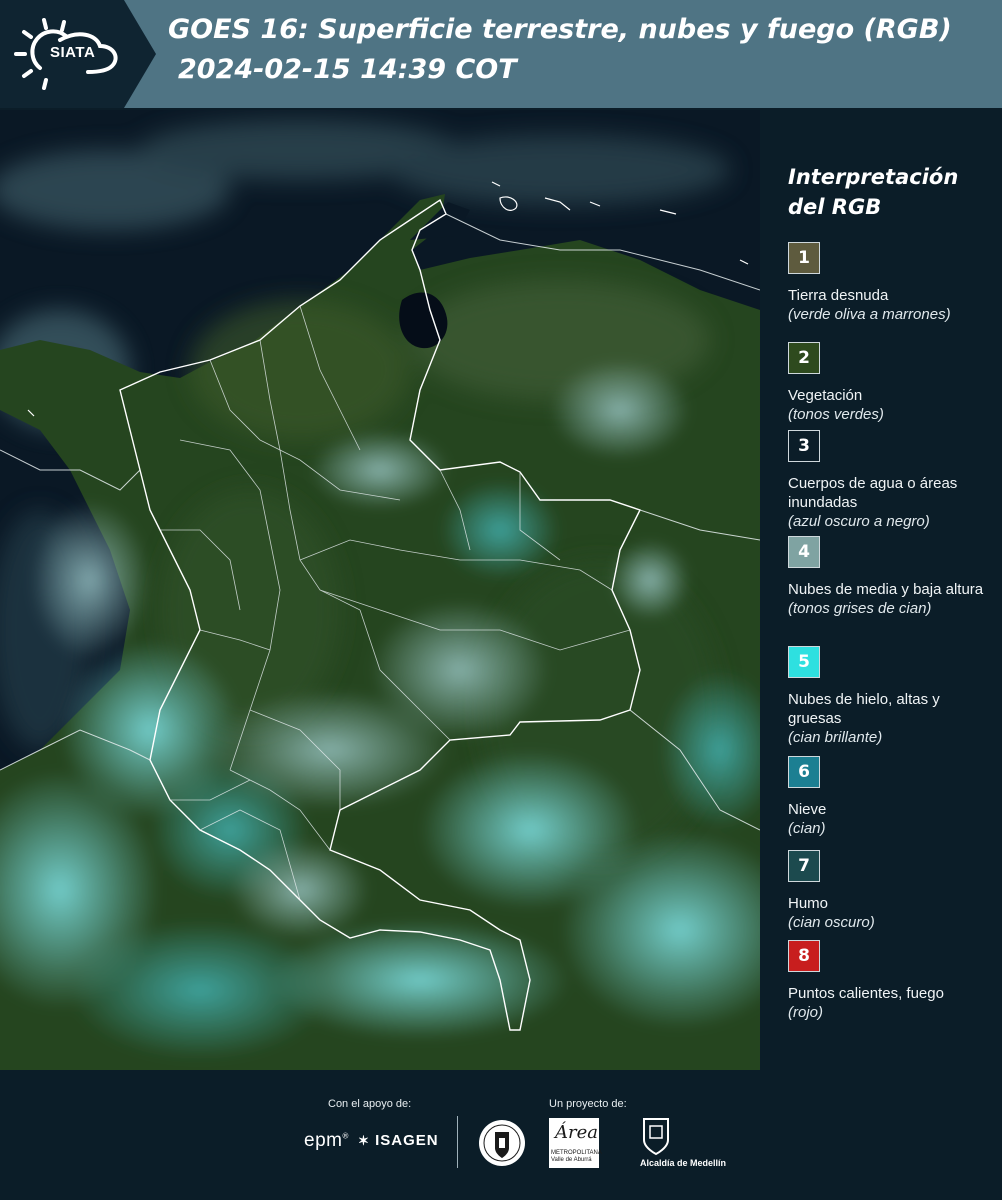 The image size is (1002, 1200). What do you see at coordinates (873, 177) in the screenshot?
I see `legend-title-line-1: Interpretación` at bounding box center [873, 177].